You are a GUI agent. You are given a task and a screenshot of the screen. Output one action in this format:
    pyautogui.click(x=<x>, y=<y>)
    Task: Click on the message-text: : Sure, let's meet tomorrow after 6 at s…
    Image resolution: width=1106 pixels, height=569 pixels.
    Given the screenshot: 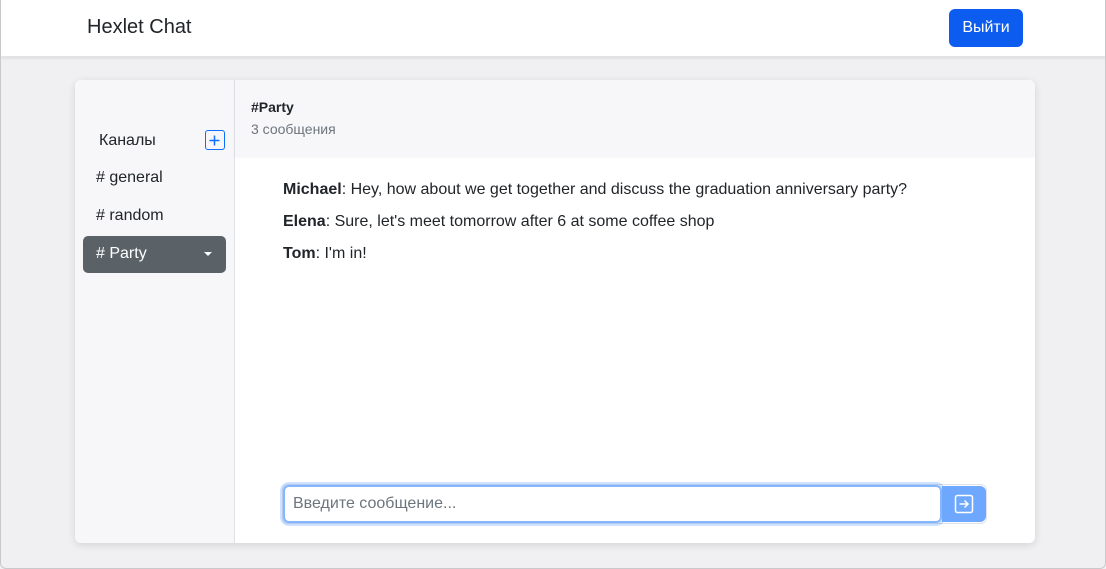 What is the action you would take?
    pyautogui.click(x=520, y=221)
    